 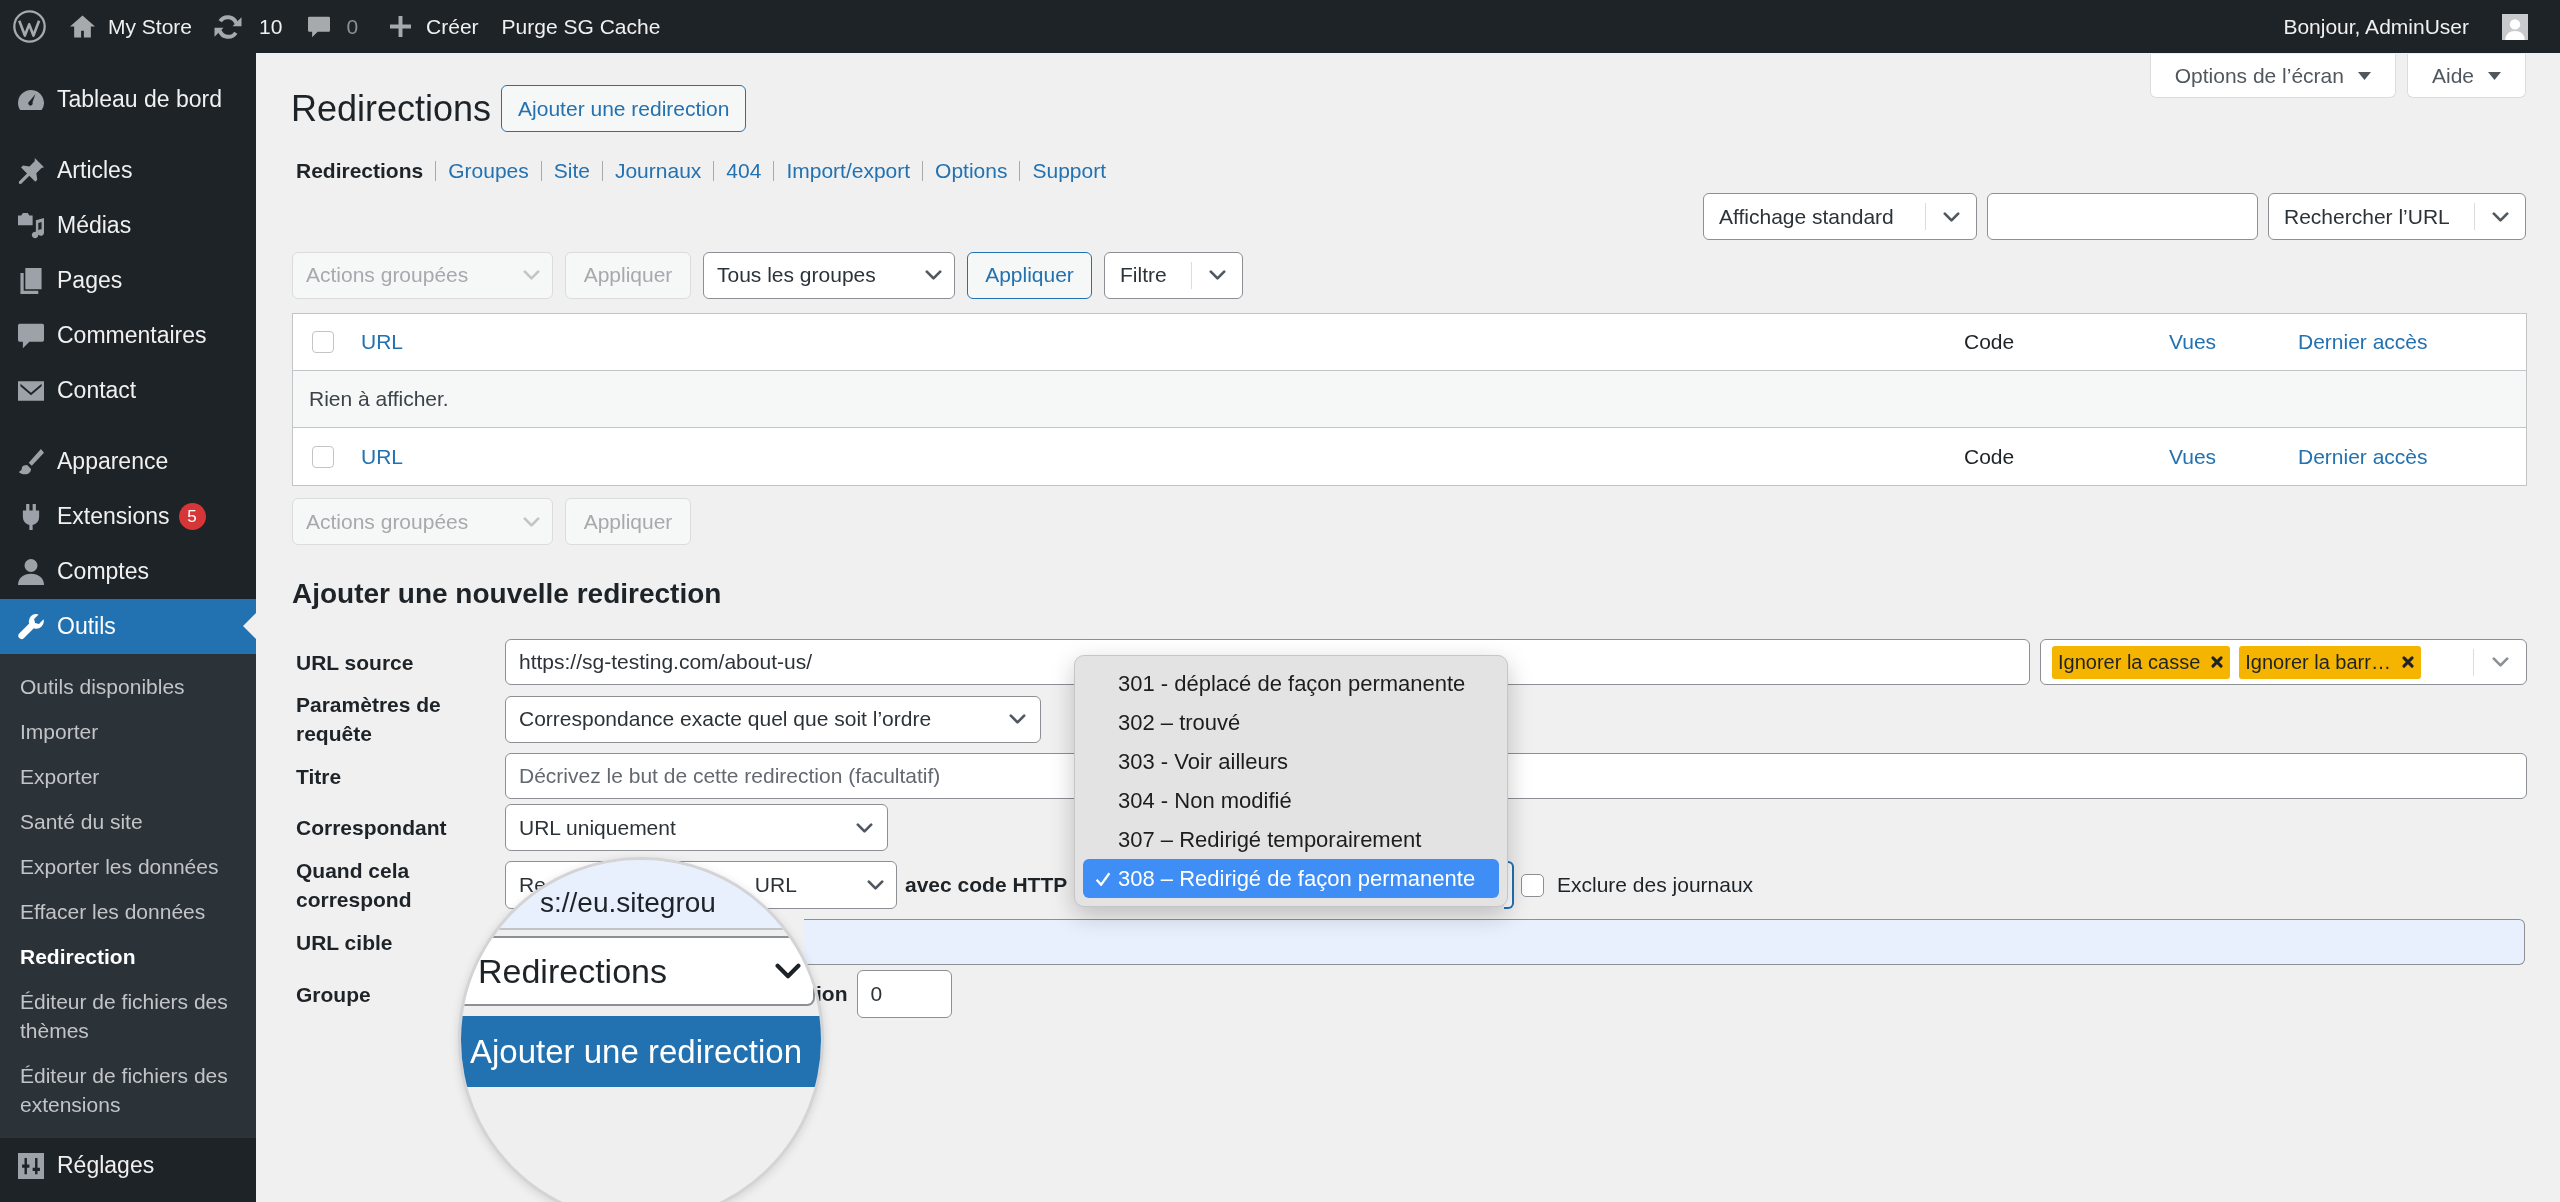 I want to click on update-count: 5, so click(x=192, y=516).